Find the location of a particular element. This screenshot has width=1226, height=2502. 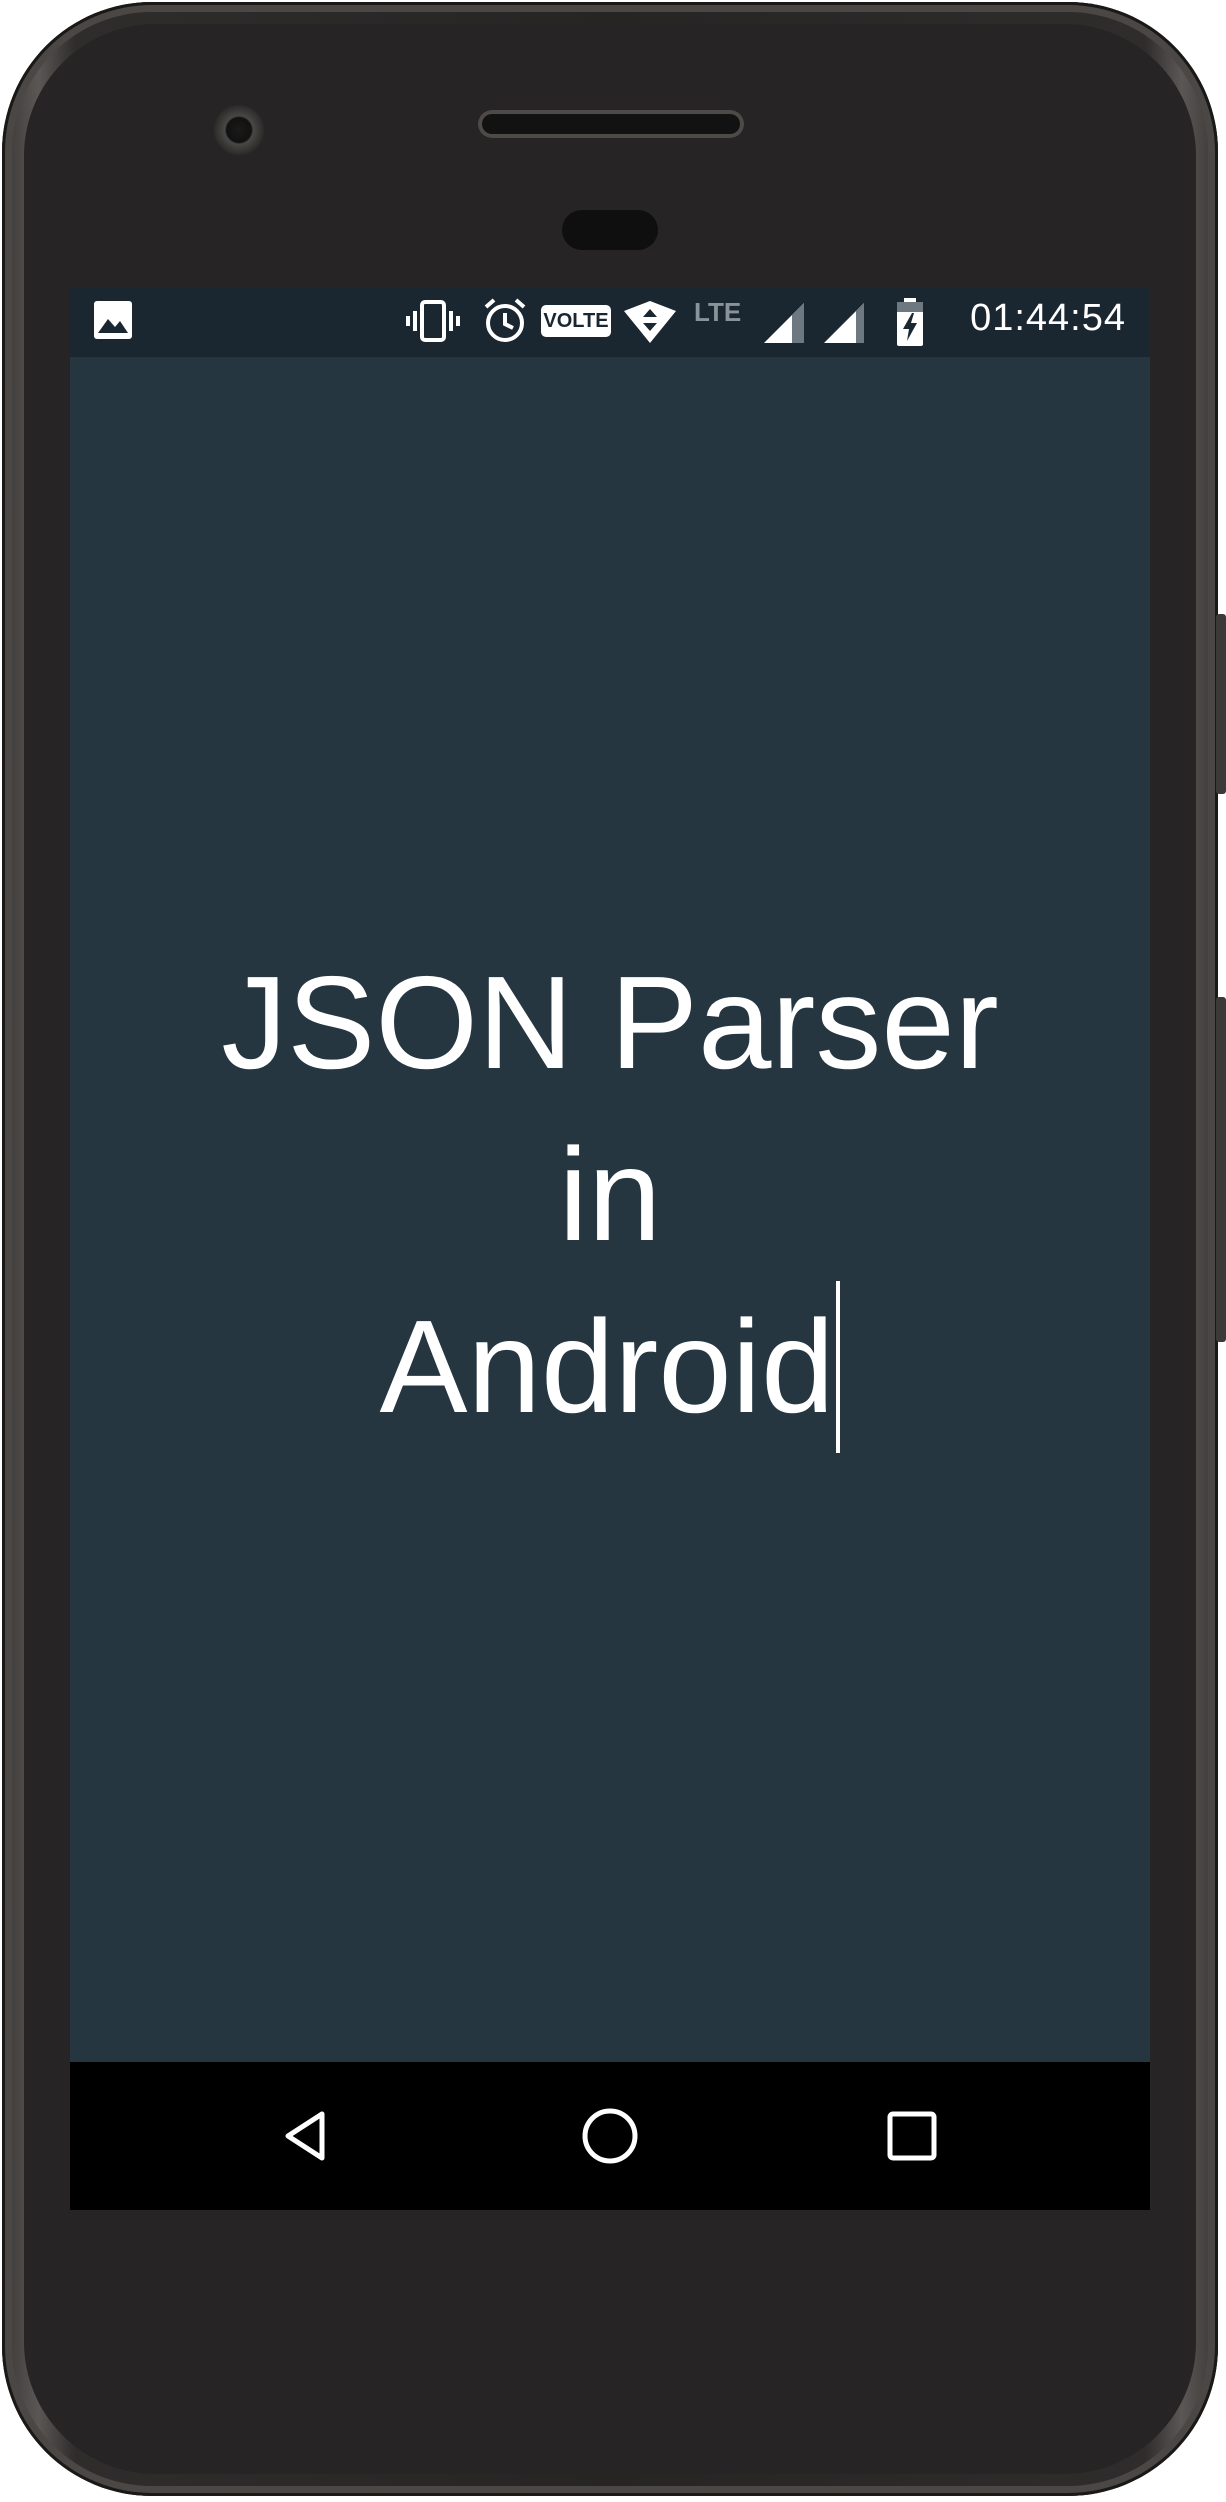

navigation-bar is located at coordinates (610, 2136).